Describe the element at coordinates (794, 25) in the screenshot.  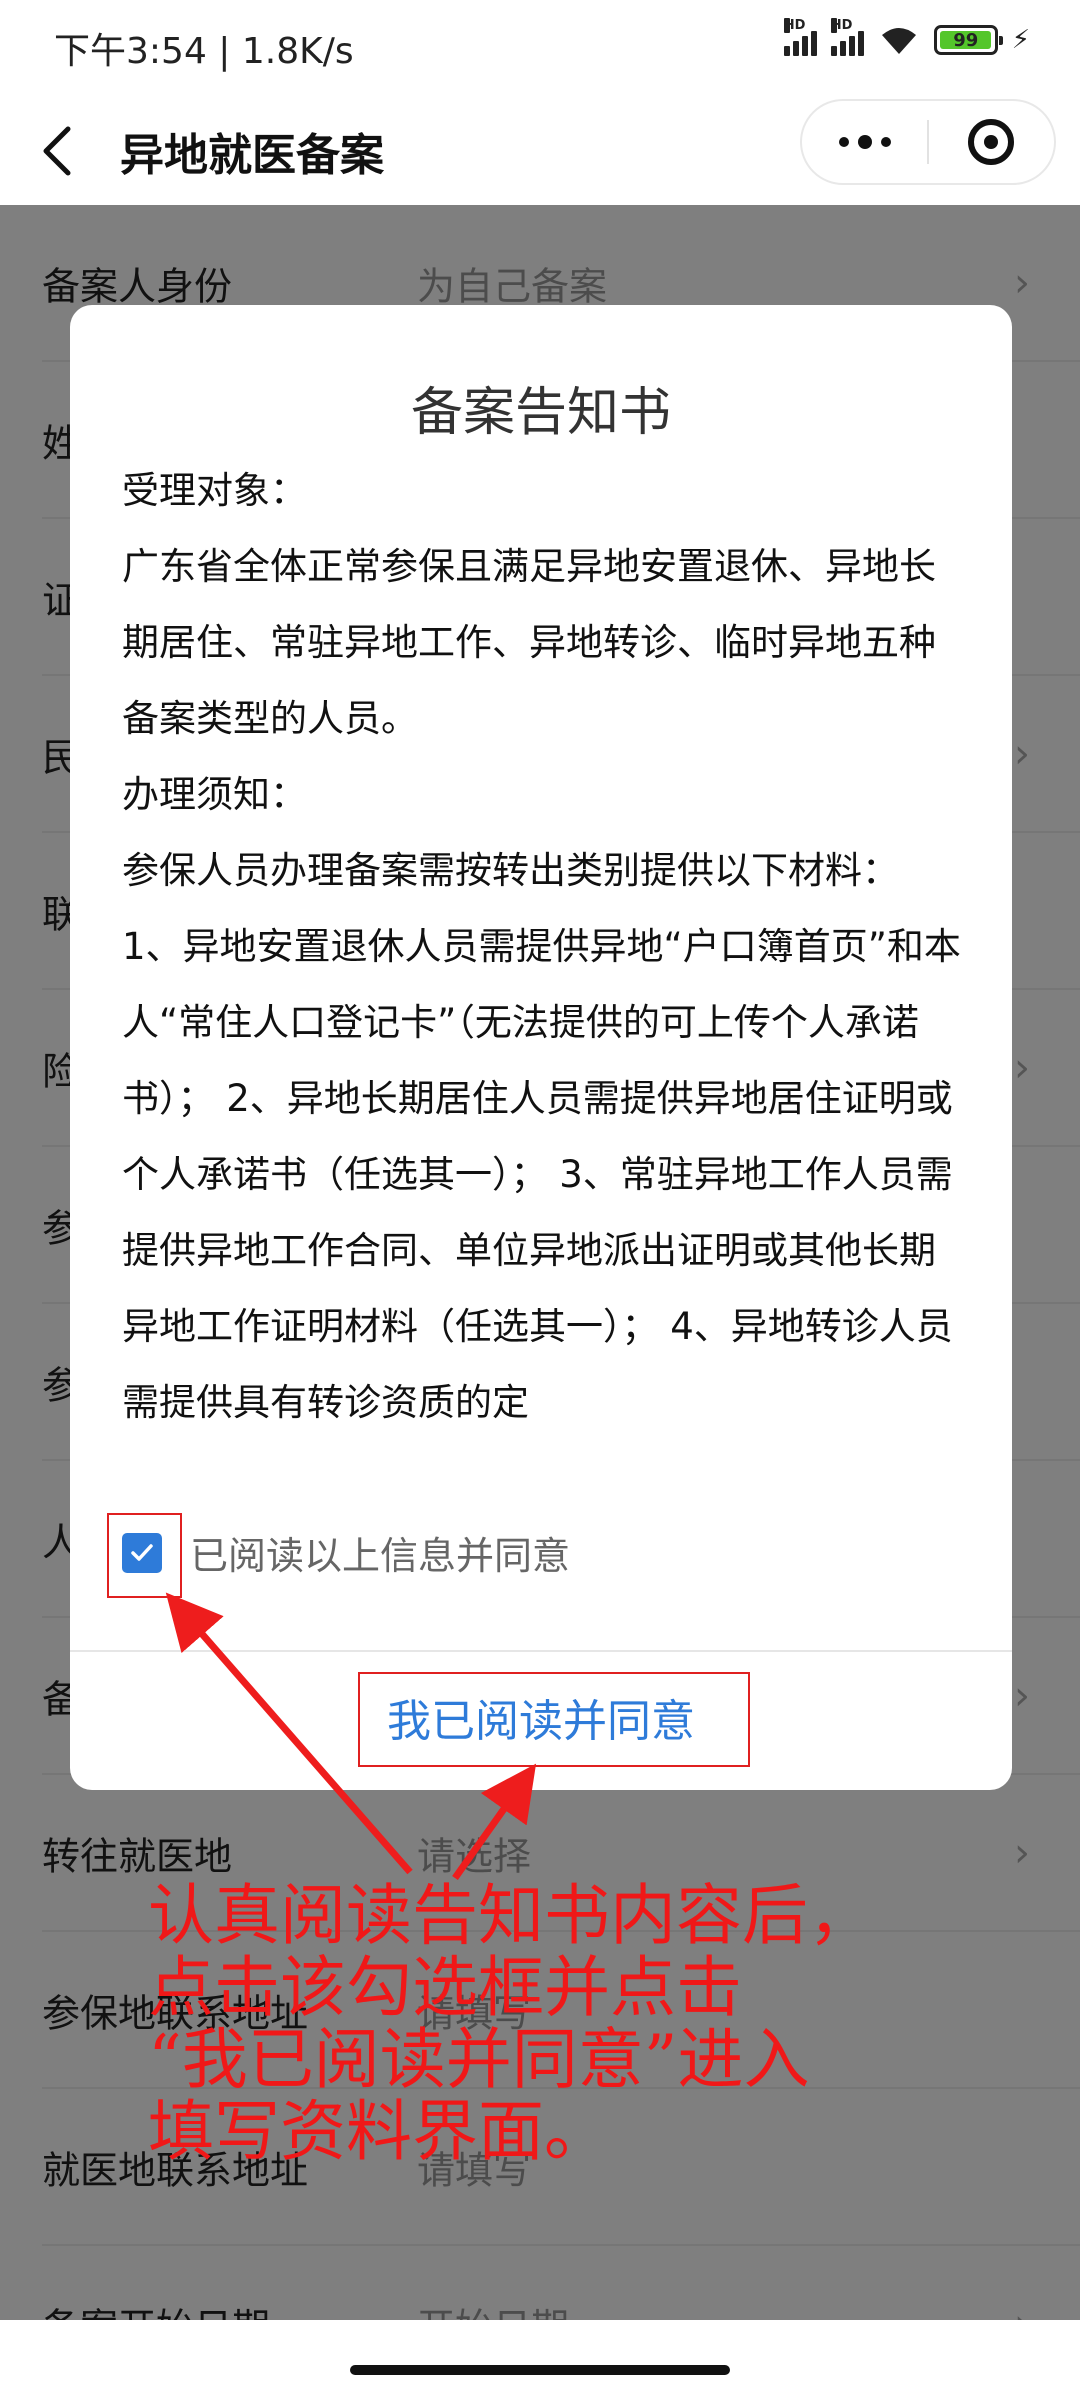
I see `hd-label: HD` at that location.